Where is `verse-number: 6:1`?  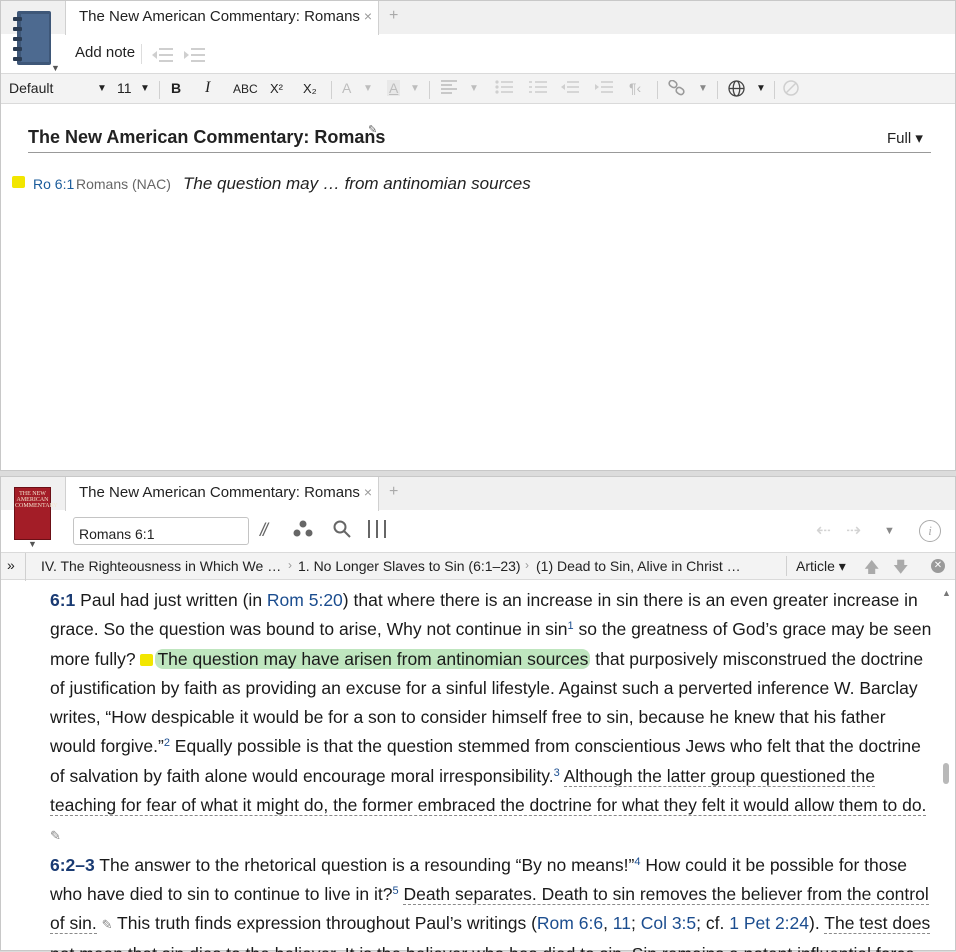 verse-number: 6:1 is located at coordinates (62, 600).